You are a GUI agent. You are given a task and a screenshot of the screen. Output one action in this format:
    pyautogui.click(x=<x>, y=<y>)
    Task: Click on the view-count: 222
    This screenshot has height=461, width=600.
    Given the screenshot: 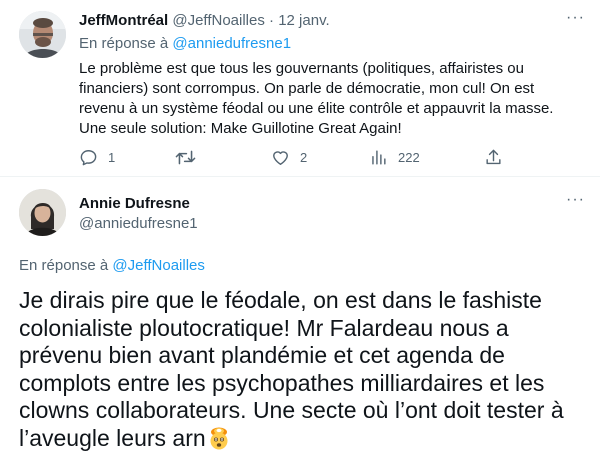 What is the action you would take?
    pyautogui.click(x=409, y=157)
    